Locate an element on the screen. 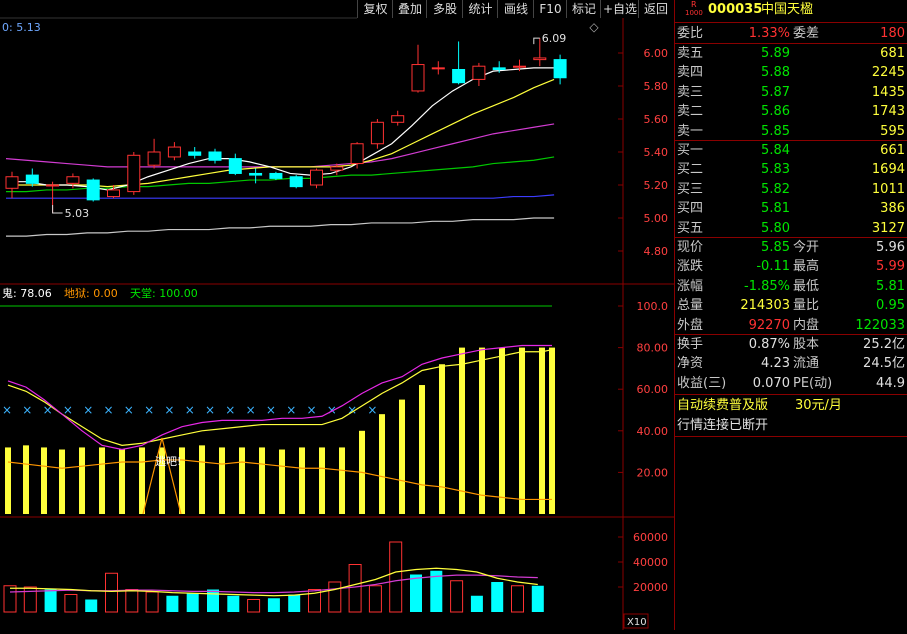 This screenshot has height=634, width=907. bids-volume: 3127 is located at coordinates (888, 228).